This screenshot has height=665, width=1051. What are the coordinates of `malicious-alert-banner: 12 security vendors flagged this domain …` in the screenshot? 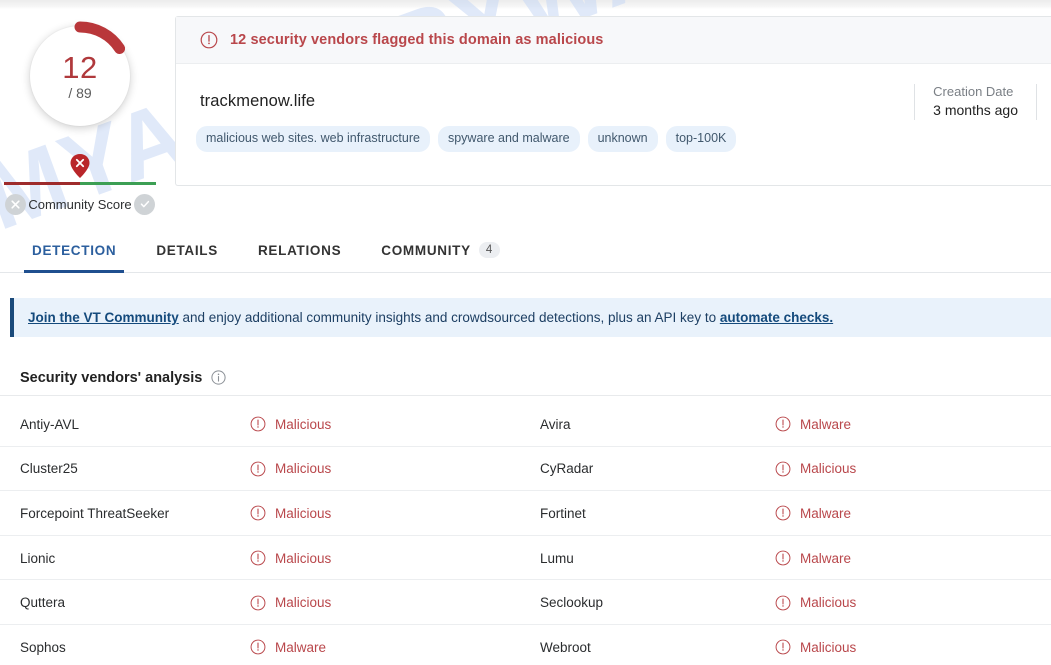 It's located at (613, 40).